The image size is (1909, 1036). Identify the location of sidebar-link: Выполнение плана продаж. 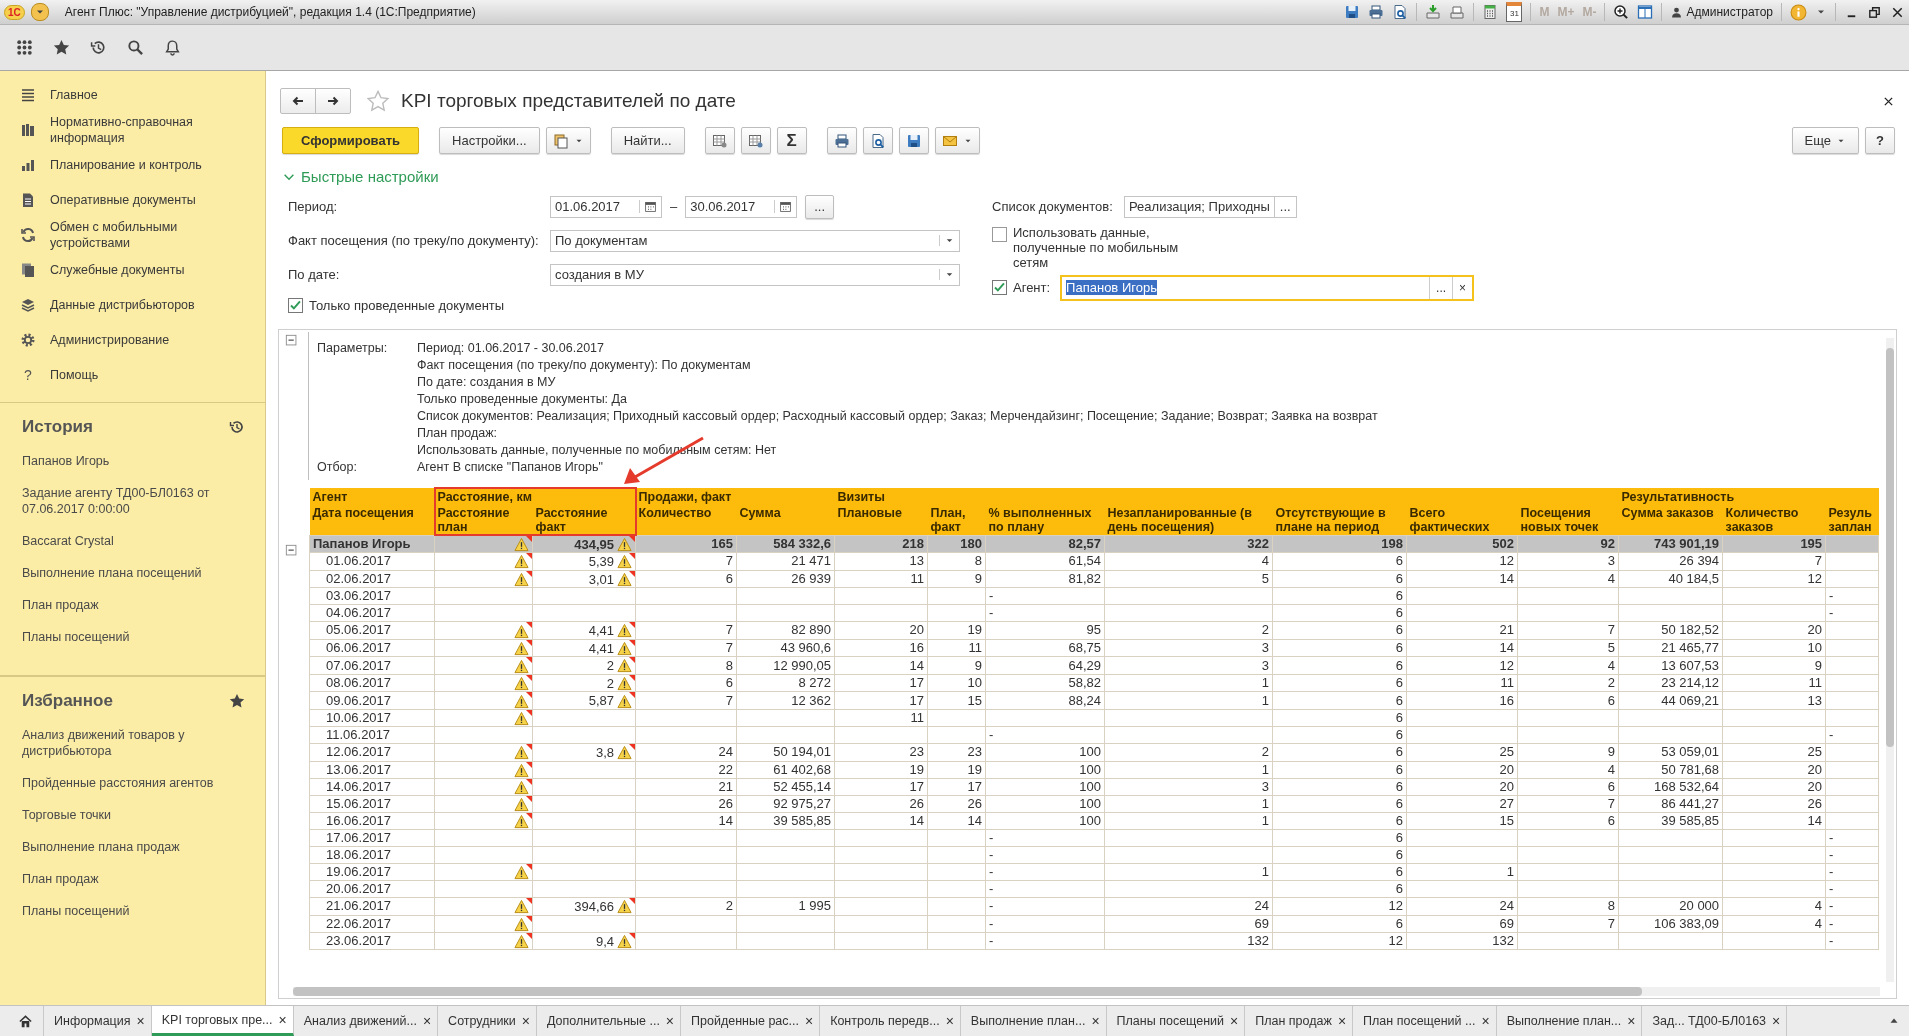
(132, 847).